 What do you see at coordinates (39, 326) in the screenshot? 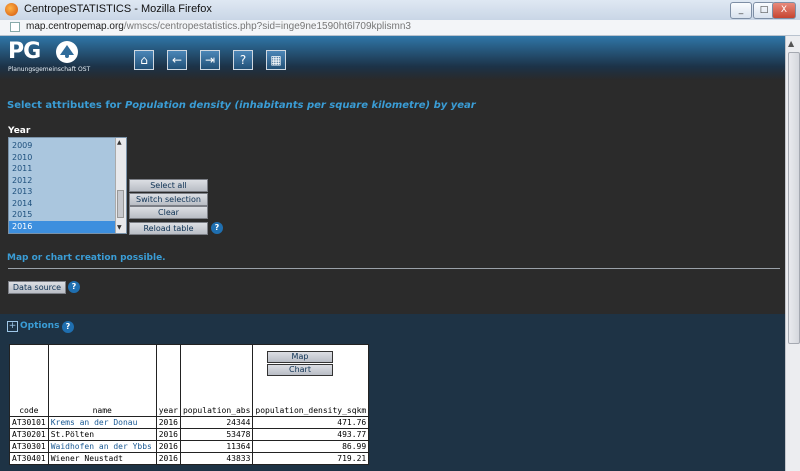
I see `options-label: Options` at bounding box center [39, 326].